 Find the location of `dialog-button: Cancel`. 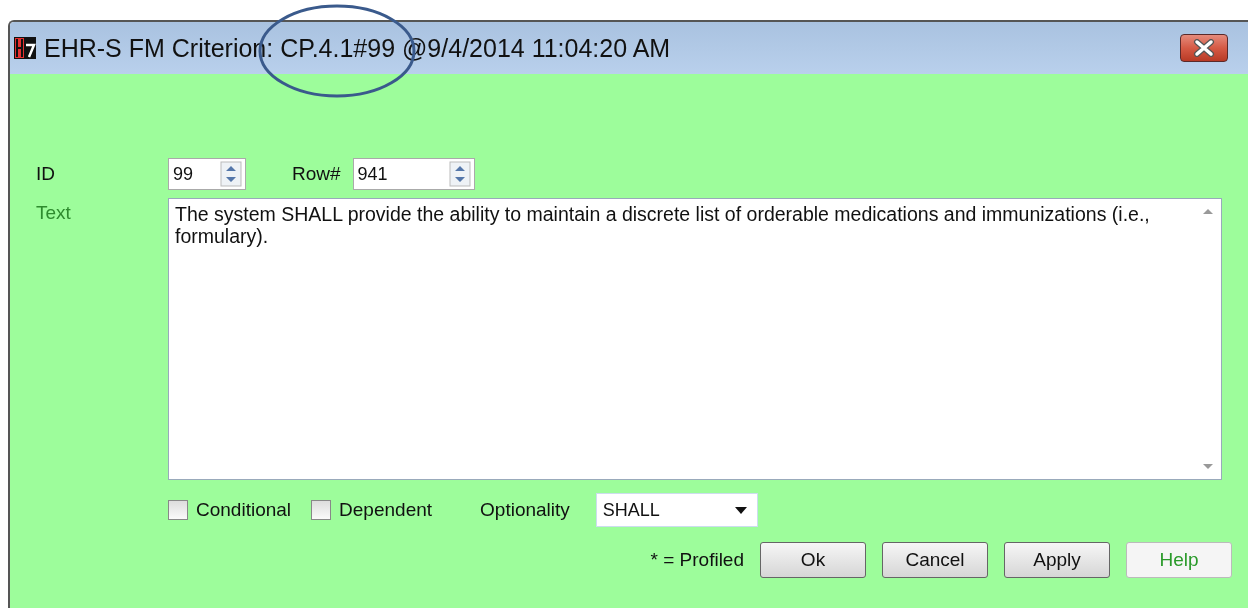

dialog-button: Cancel is located at coordinates (935, 560).